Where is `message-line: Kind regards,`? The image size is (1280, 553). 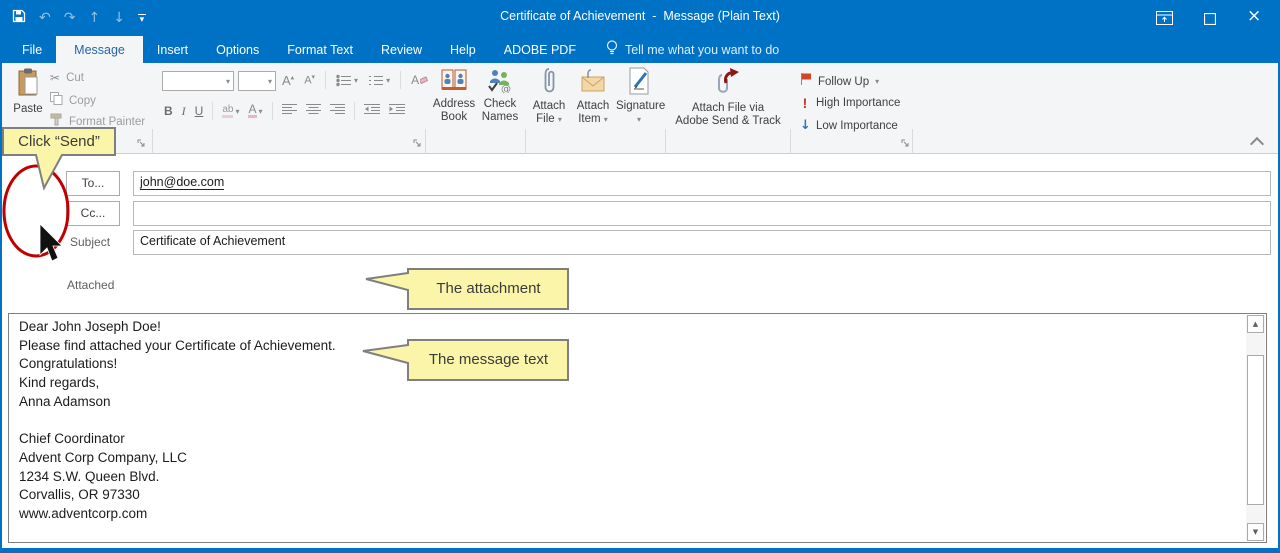
message-line: Kind regards, is located at coordinates (59, 383).